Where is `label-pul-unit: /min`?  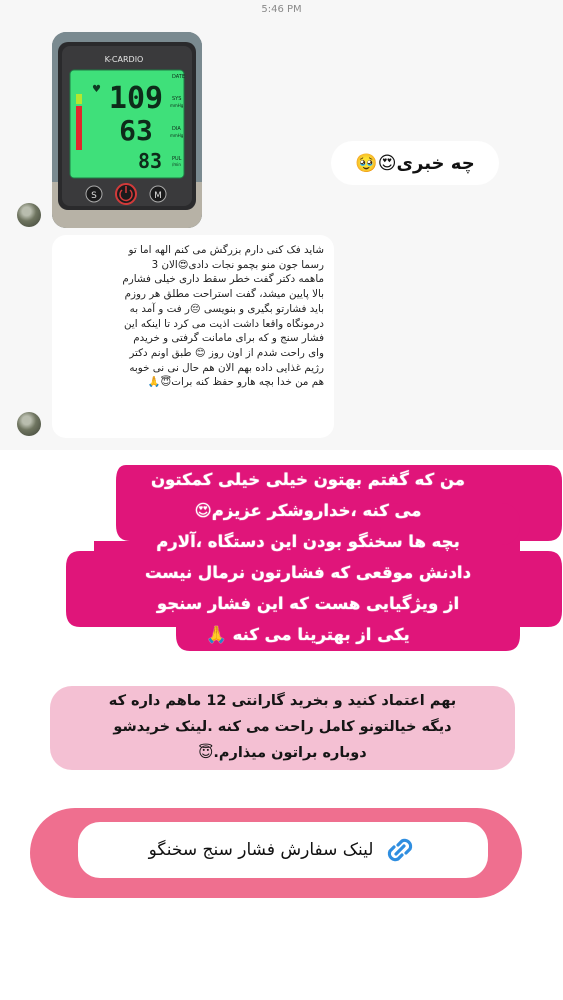 label-pul-unit: /min is located at coordinates (176, 164).